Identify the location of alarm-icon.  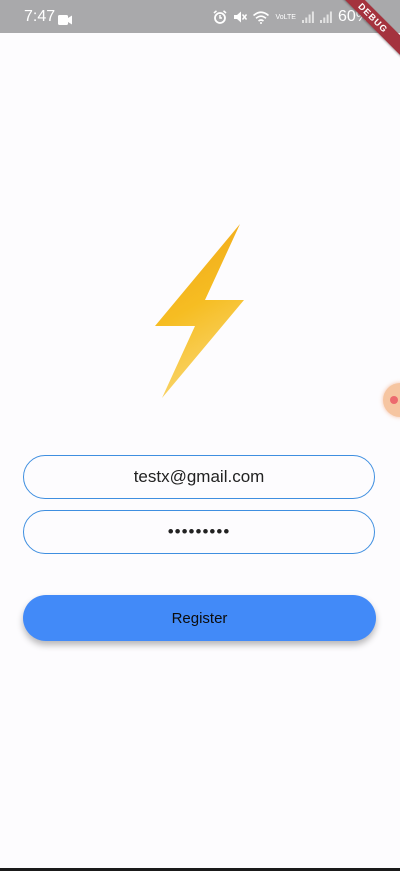
(220, 17).